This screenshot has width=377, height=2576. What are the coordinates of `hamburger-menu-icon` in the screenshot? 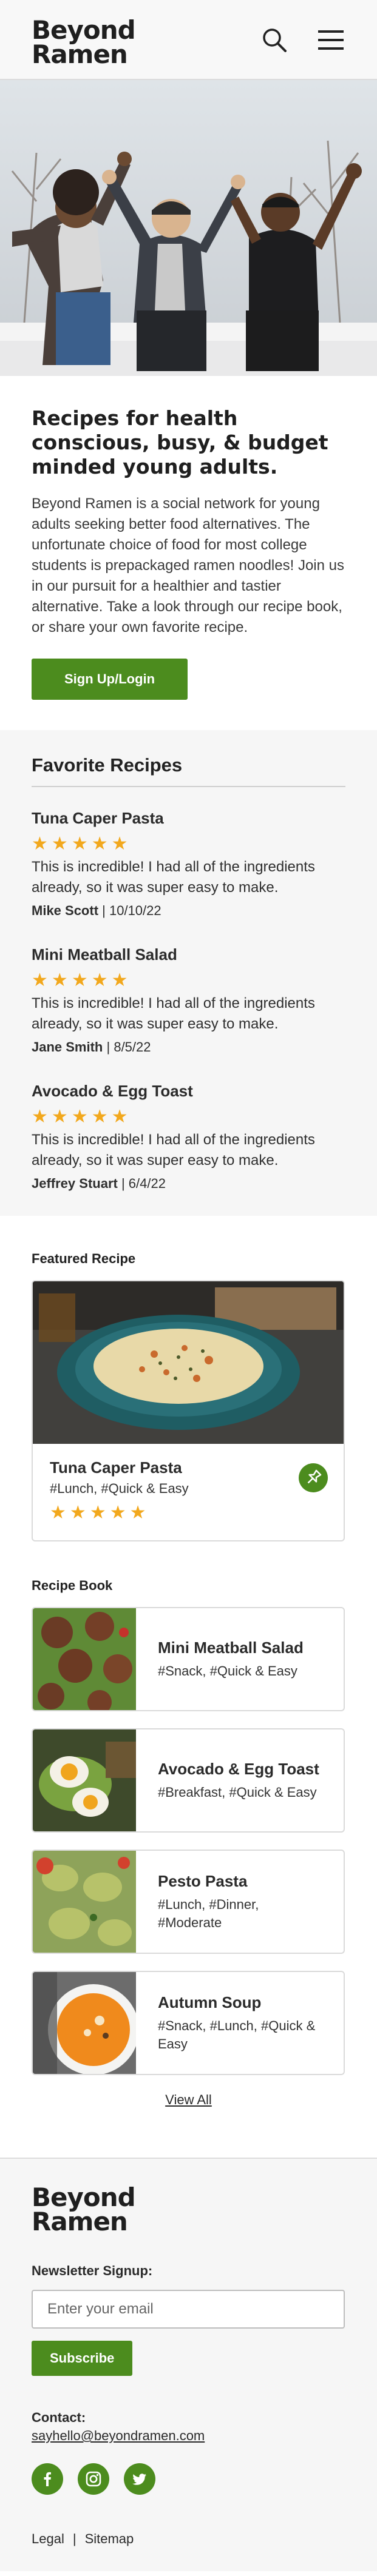 It's located at (331, 40).